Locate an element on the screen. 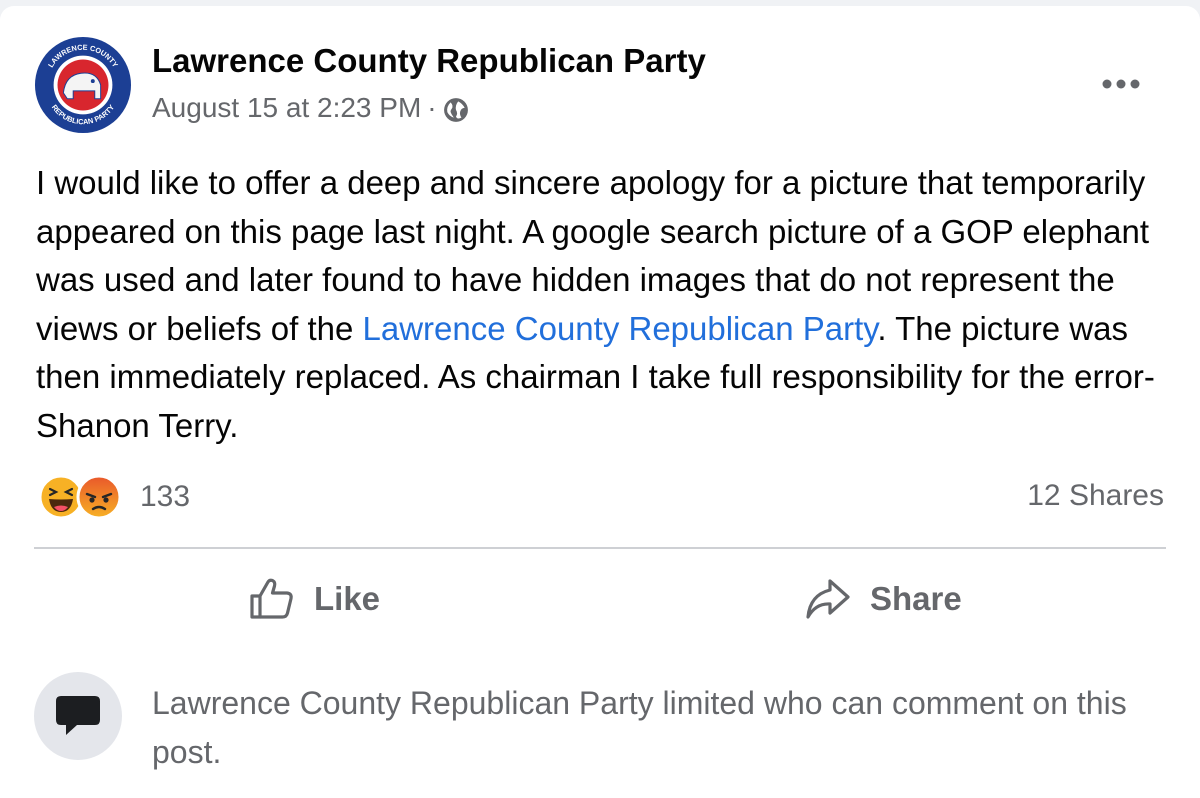 This screenshot has width=1200, height=798. more-options-icon is located at coordinates (1121, 84).